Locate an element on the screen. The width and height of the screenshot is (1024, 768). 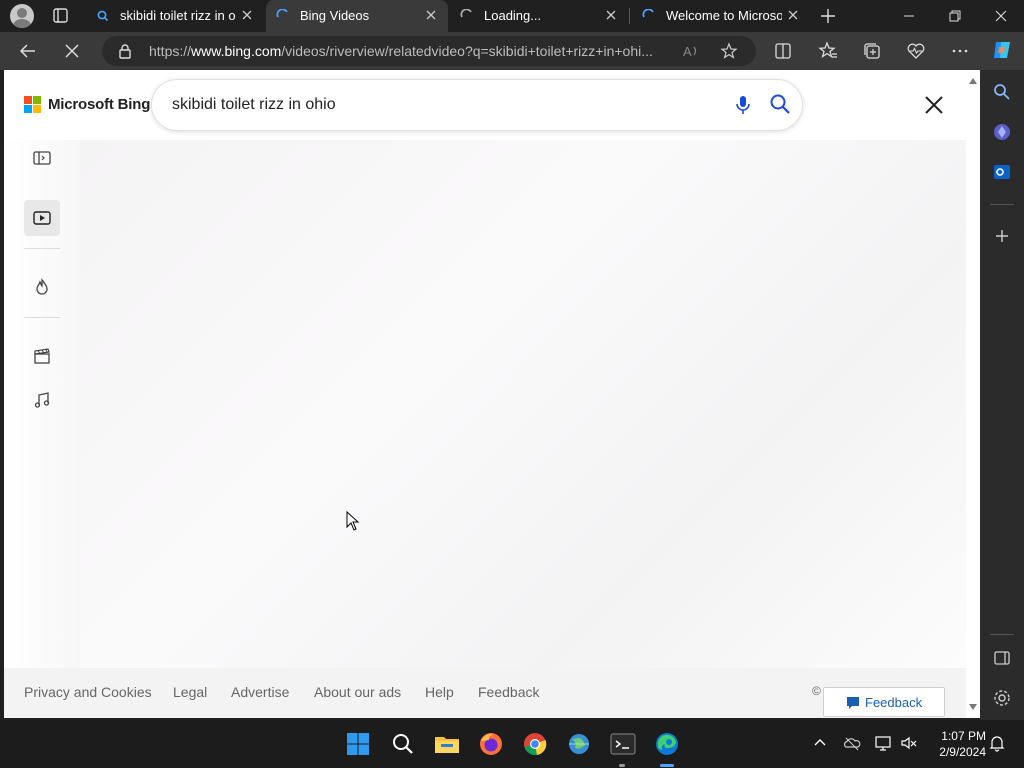
windows-start-icon is located at coordinates (358, 744).